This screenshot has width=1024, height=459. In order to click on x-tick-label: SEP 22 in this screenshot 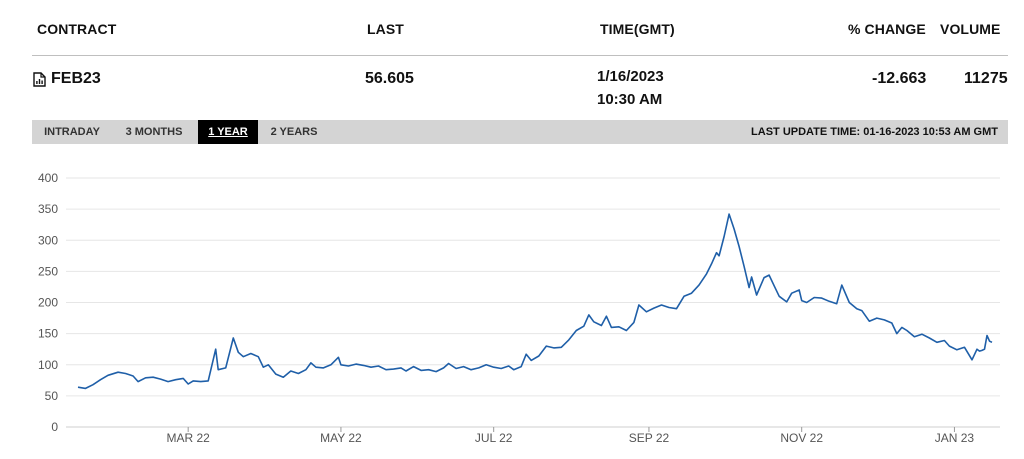, I will do `click(649, 438)`.